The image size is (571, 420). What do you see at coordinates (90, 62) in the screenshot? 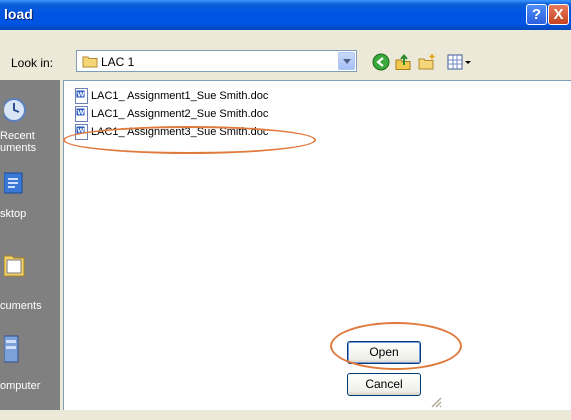
I see `folder-icon` at bounding box center [90, 62].